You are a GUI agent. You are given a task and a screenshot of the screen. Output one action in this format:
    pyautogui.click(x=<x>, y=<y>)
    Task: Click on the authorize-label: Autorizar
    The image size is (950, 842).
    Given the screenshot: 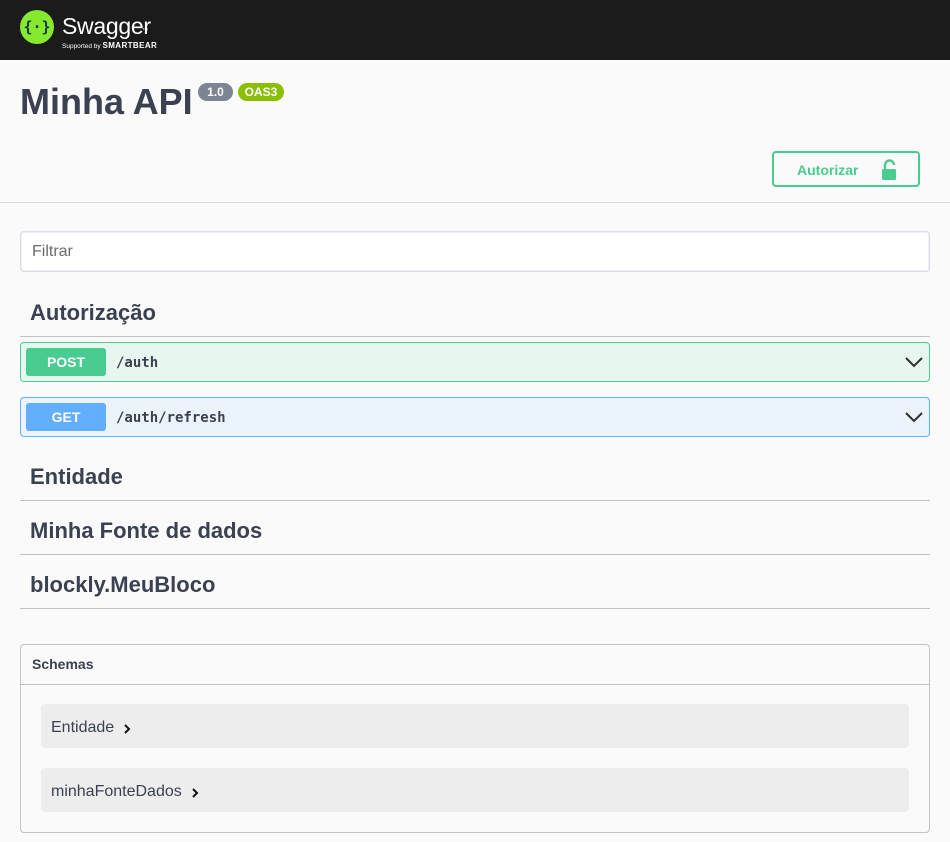 What is the action you would take?
    pyautogui.click(x=828, y=170)
    